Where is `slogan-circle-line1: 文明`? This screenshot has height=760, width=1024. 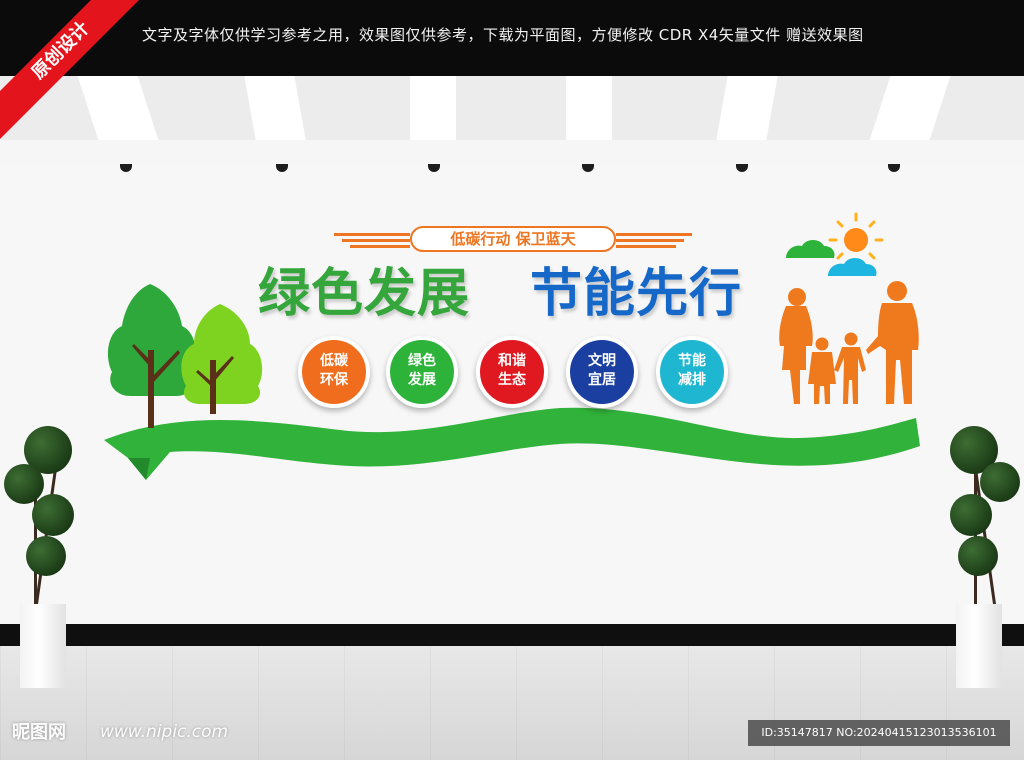
slogan-circle-line1: 文明 is located at coordinates (602, 361).